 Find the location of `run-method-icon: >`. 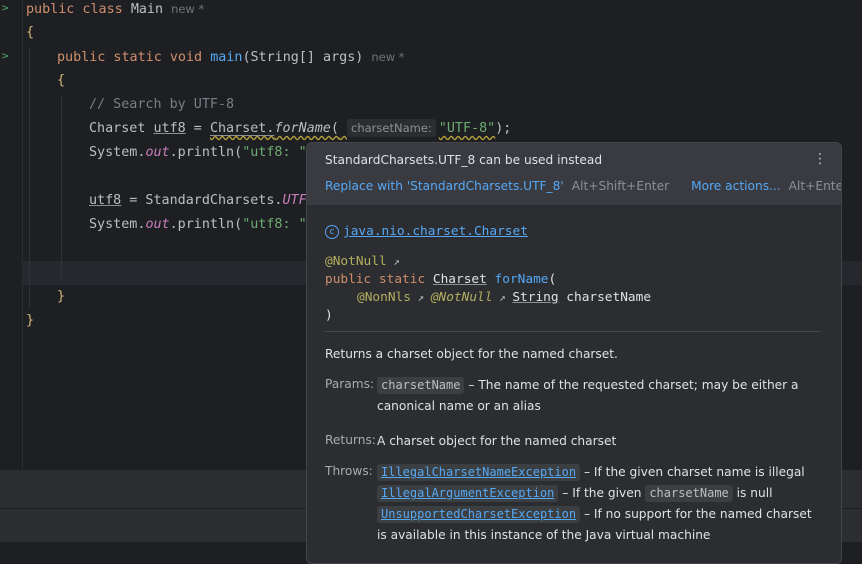

run-method-icon: > is located at coordinates (5, 56).